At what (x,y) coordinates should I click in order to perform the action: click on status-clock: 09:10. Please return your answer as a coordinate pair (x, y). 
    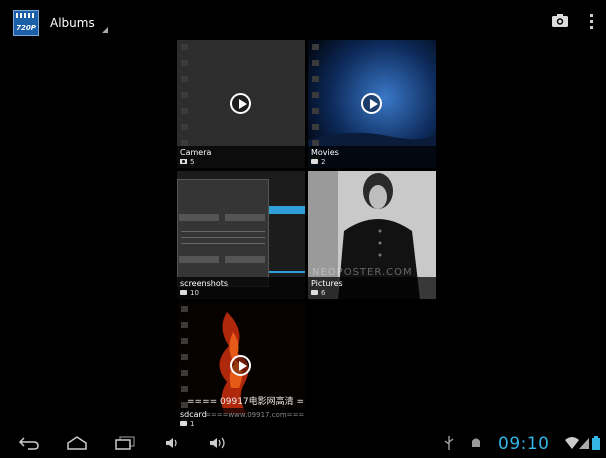
    Looking at the image, I should click on (524, 444).